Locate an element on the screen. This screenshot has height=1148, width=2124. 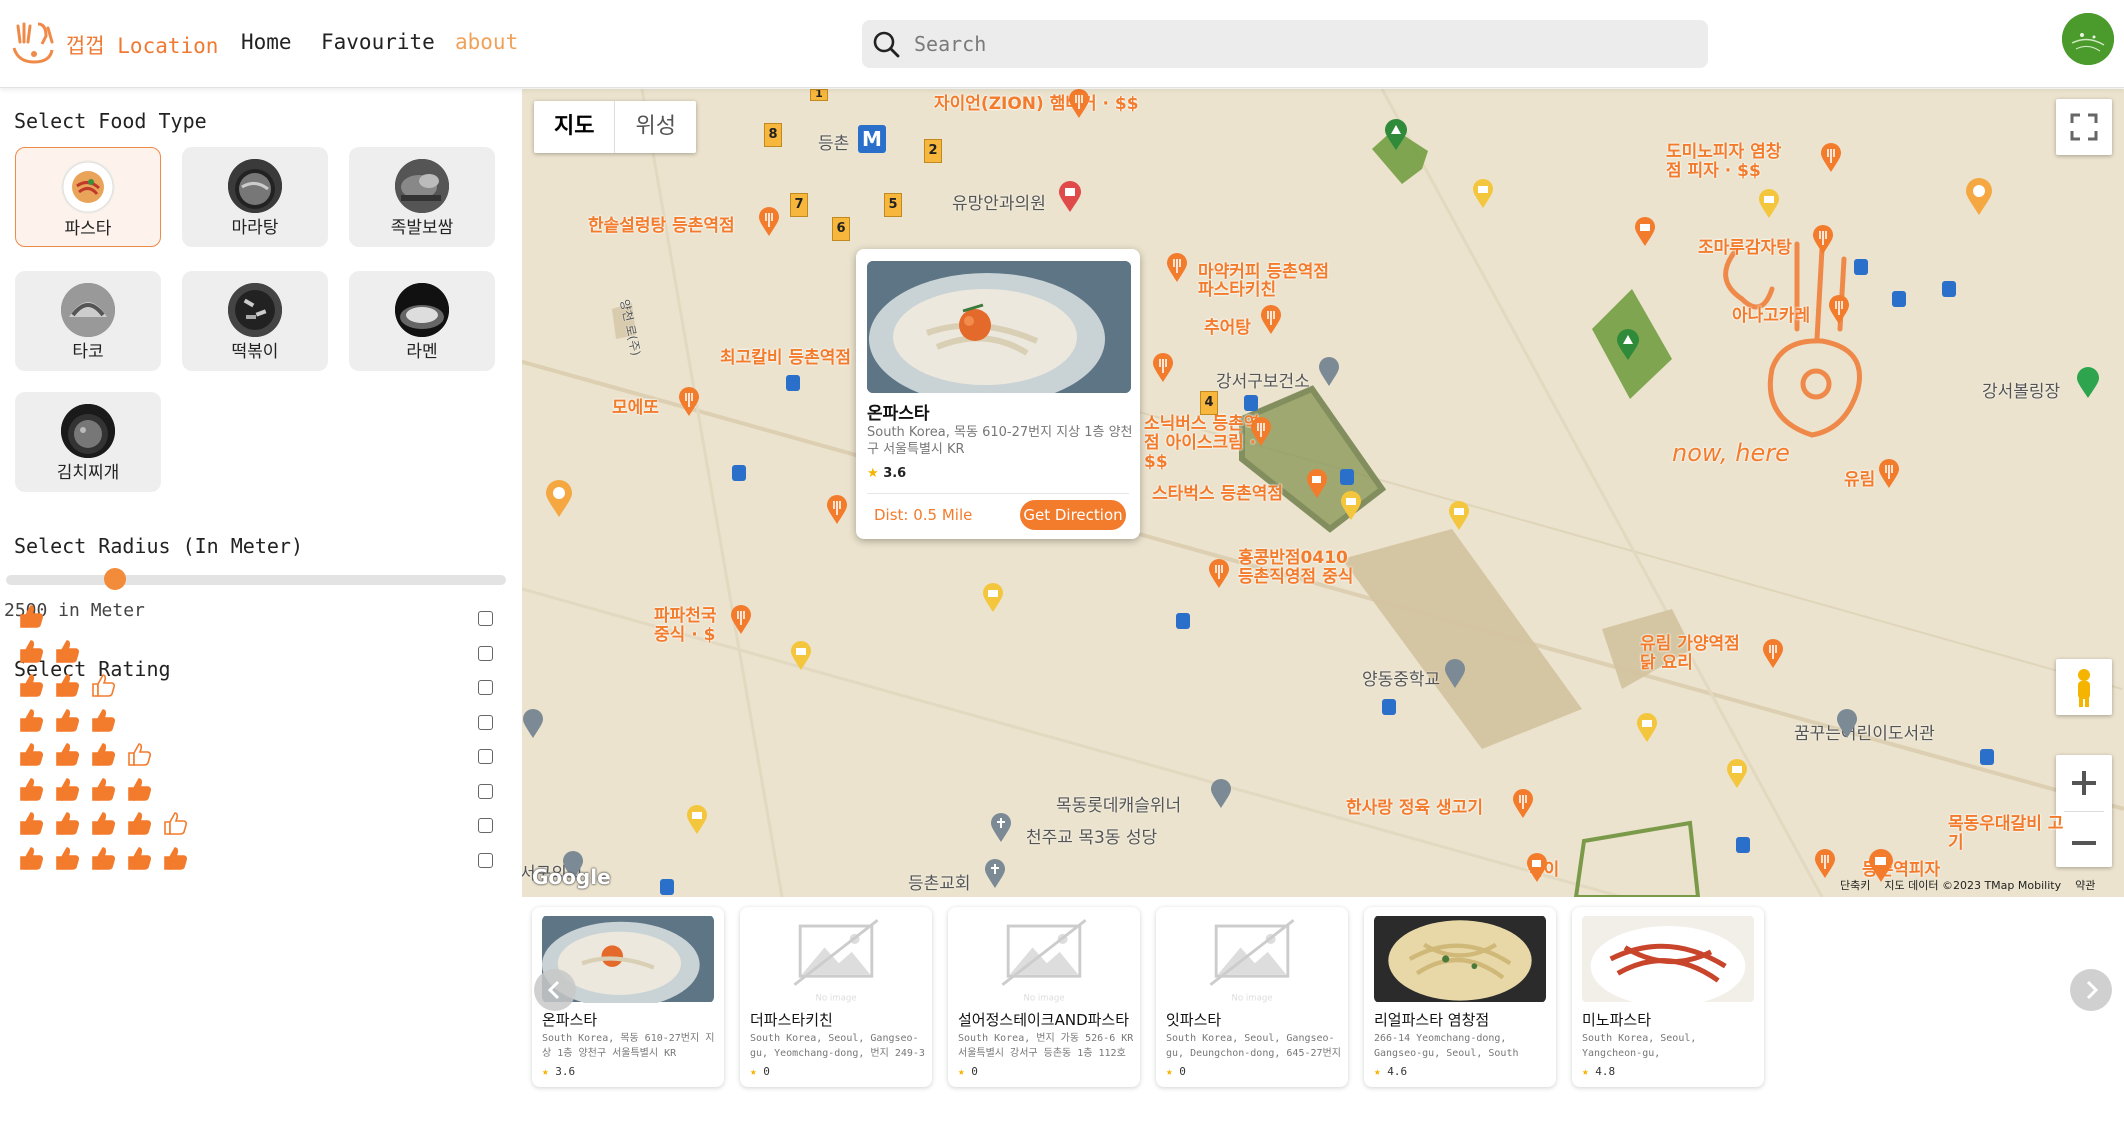
bus-stop-number: 2 is located at coordinates (933, 151).